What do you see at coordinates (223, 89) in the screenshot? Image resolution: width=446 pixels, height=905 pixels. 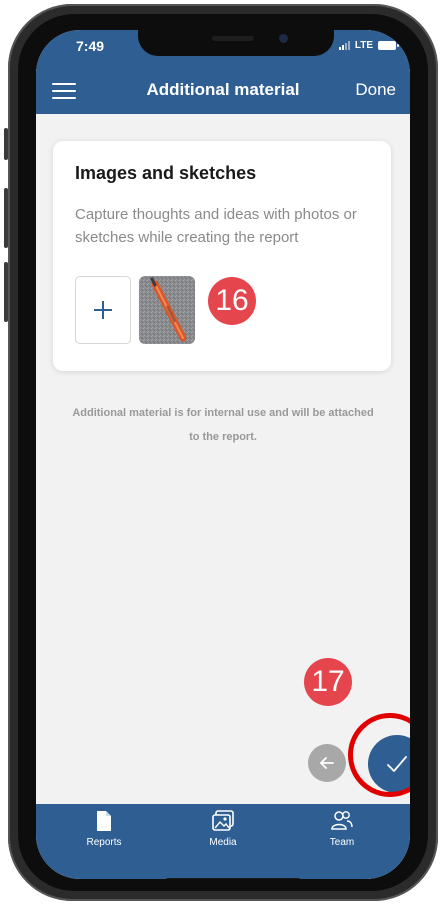 I see `page-title: Additional material` at bounding box center [223, 89].